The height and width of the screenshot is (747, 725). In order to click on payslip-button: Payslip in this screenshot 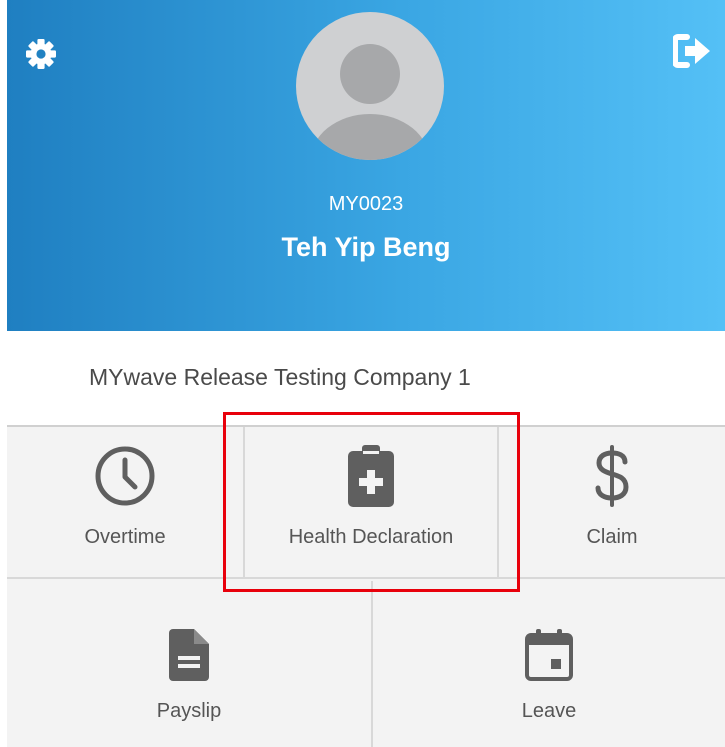, I will do `click(190, 664)`.